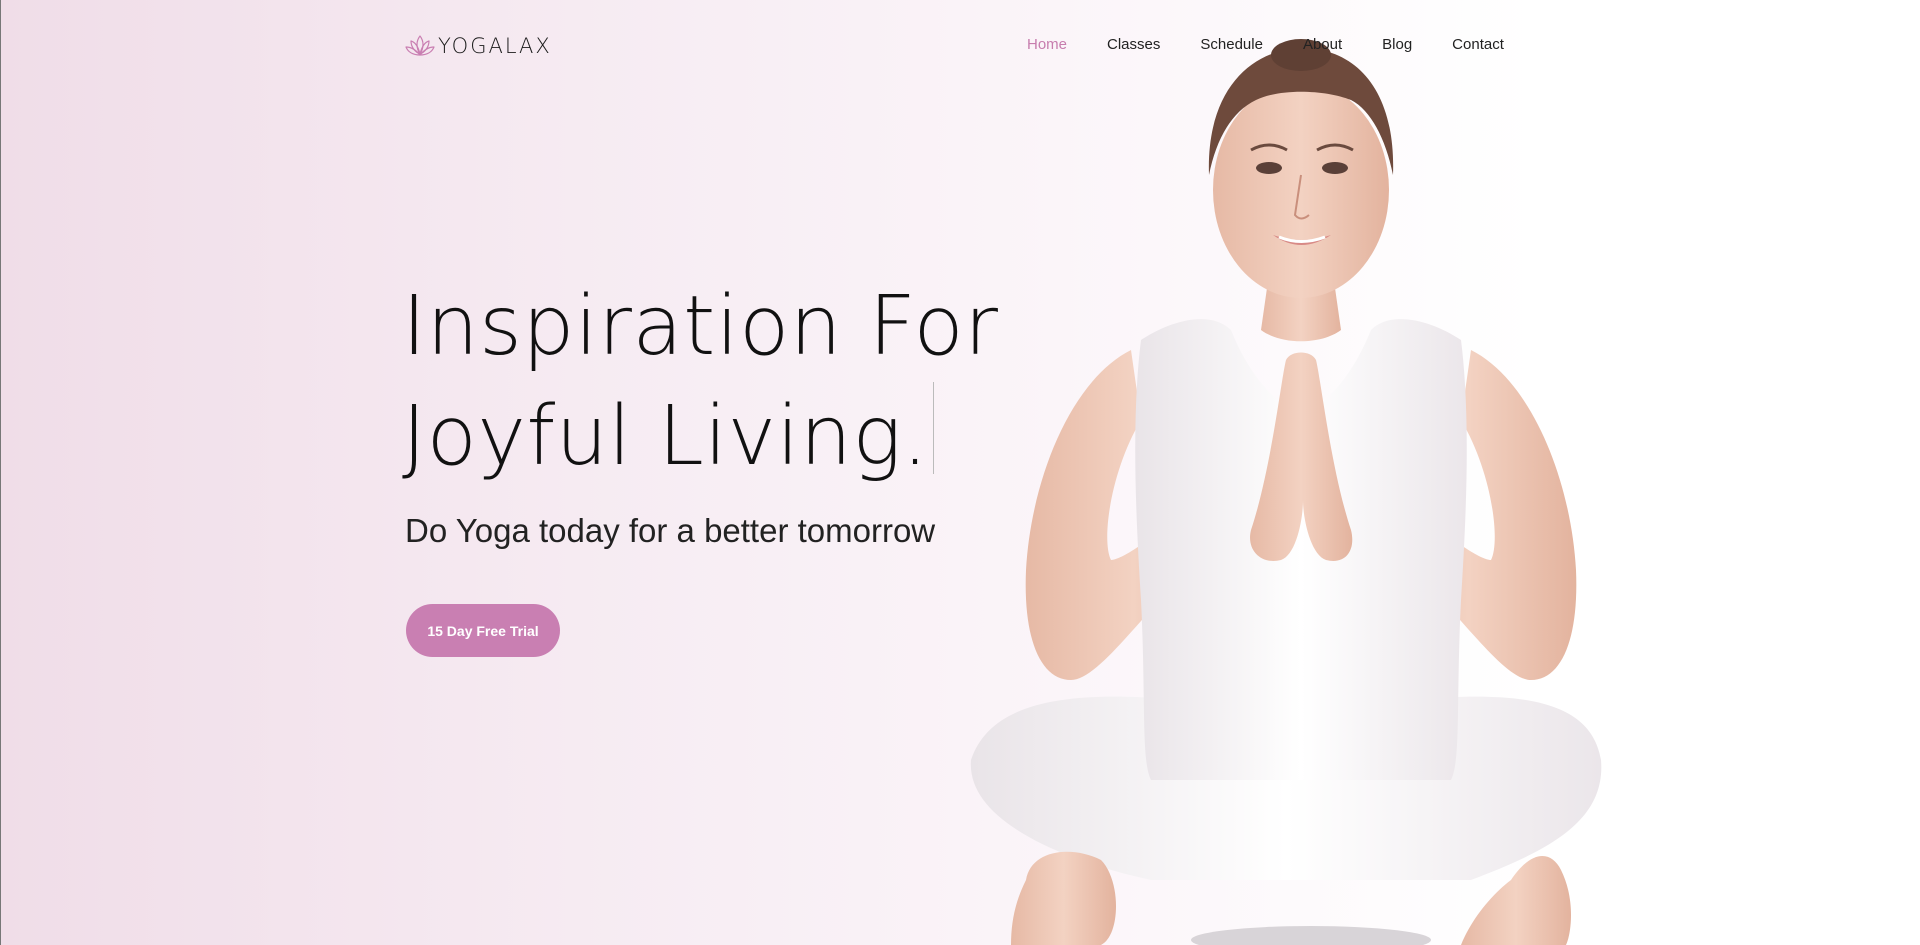  Describe the element at coordinates (483, 630) in the screenshot. I see `free-trial-button: 15 Day Free Trial` at that location.